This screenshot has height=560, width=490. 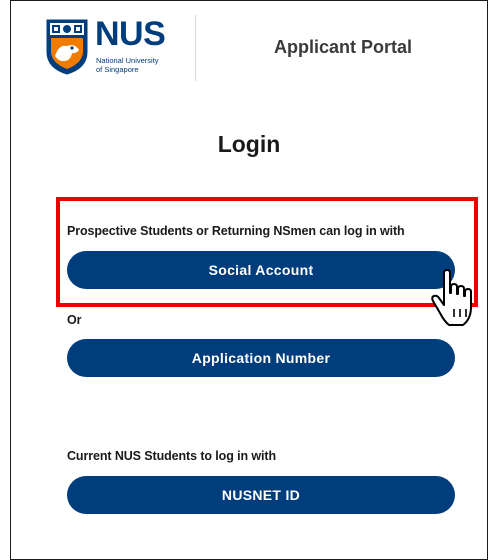 What do you see at coordinates (67, 47) in the screenshot?
I see `nus-crest-icon` at bounding box center [67, 47].